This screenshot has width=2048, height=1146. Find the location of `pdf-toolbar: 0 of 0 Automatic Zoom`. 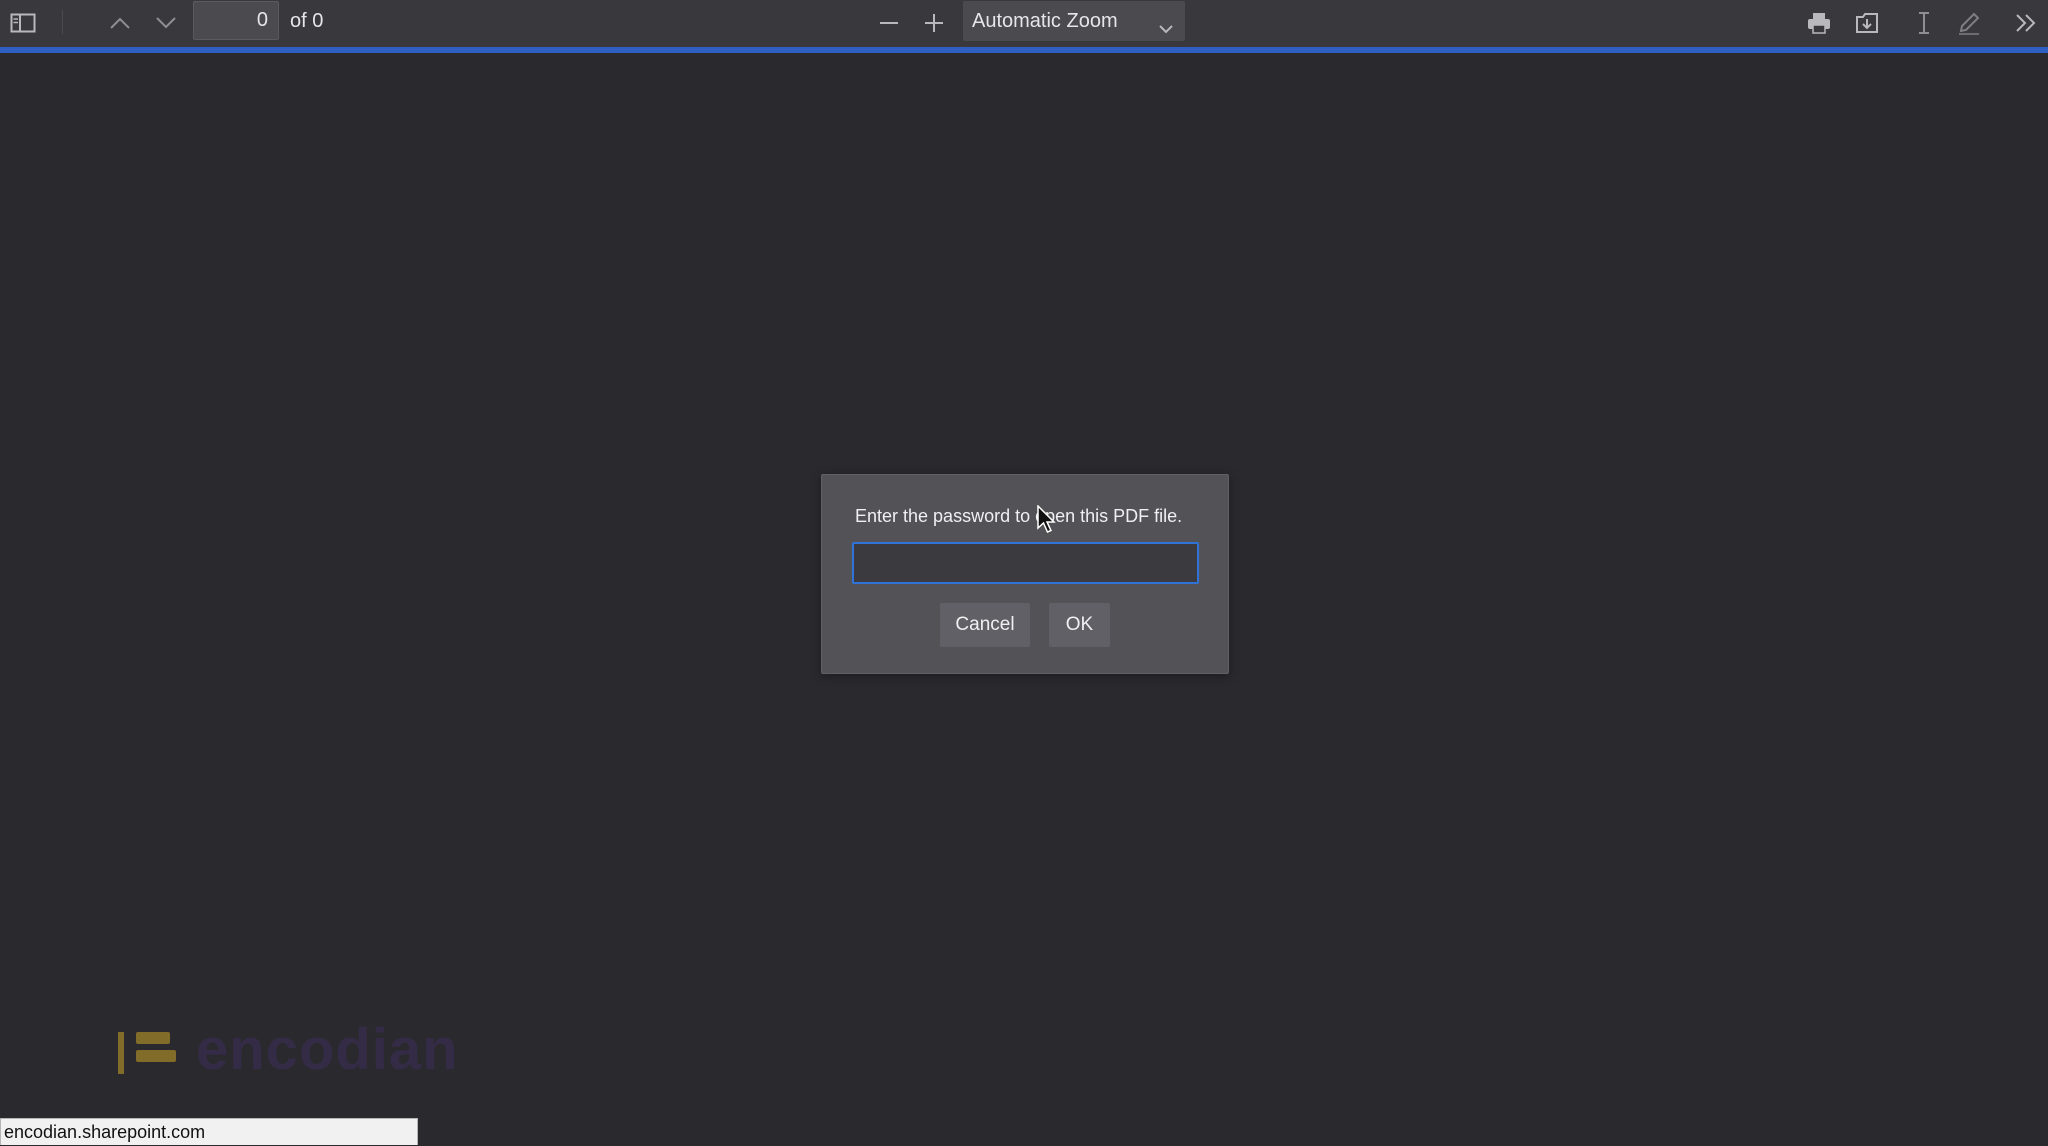

pdf-toolbar: 0 of 0 Automatic Zoom is located at coordinates (1024, 23).